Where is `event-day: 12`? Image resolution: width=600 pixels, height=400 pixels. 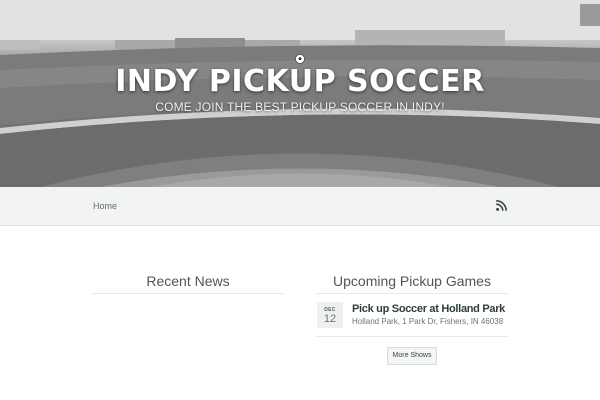
event-day: 12 is located at coordinates (330, 319).